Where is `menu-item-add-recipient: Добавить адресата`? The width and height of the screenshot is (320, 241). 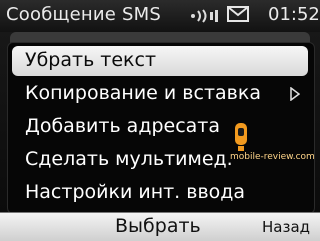 menu-item-add-recipient: Добавить адресата is located at coordinates (160, 127).